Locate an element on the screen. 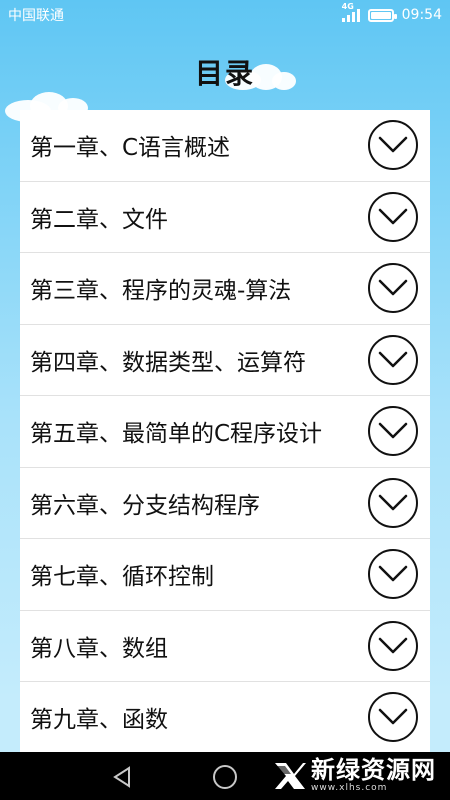 Image resolution: width=450 pixels, height=800 pixels. chapter-item: 第四章、数据类型、运算符 is located at coordinates (225, 360).